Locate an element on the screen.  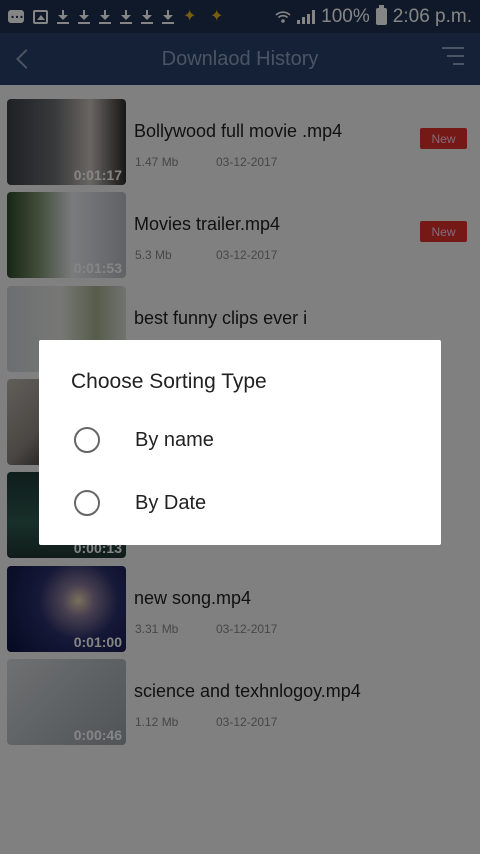
sort-option-label: By name is located at coordinates (174, 439).